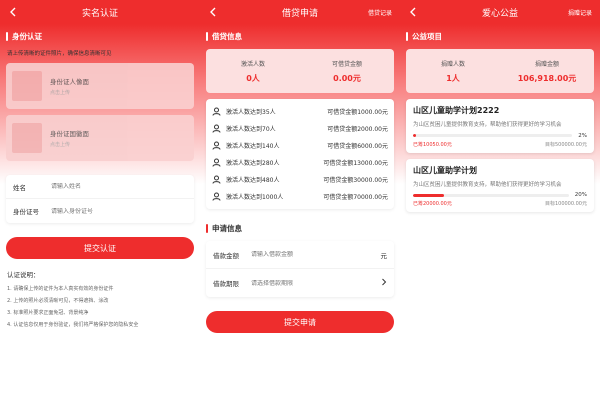 The height and width of the screenshot is (400, 600). What do you see at coordinates (253, 71) in the screenshot?
I see `stat-activated: 激活人数 0人` at bounding box center [253, 71].